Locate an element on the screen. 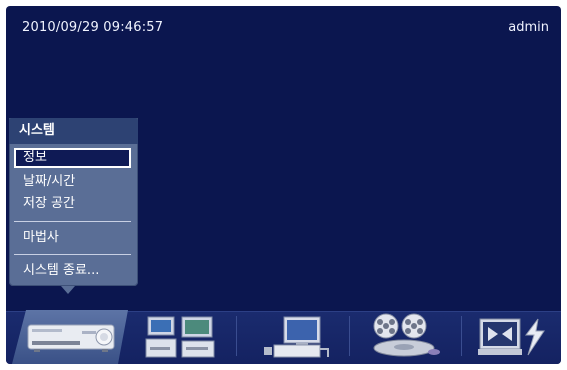 The height and width of the screenshot is (370, 567). event-alarm-icon is located at coordinates (516, 337).